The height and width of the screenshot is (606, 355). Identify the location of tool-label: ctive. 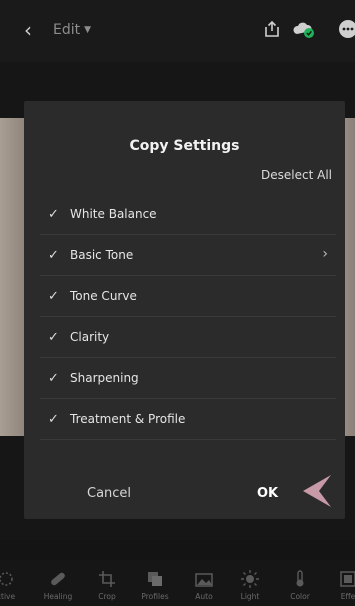
(8, 596).